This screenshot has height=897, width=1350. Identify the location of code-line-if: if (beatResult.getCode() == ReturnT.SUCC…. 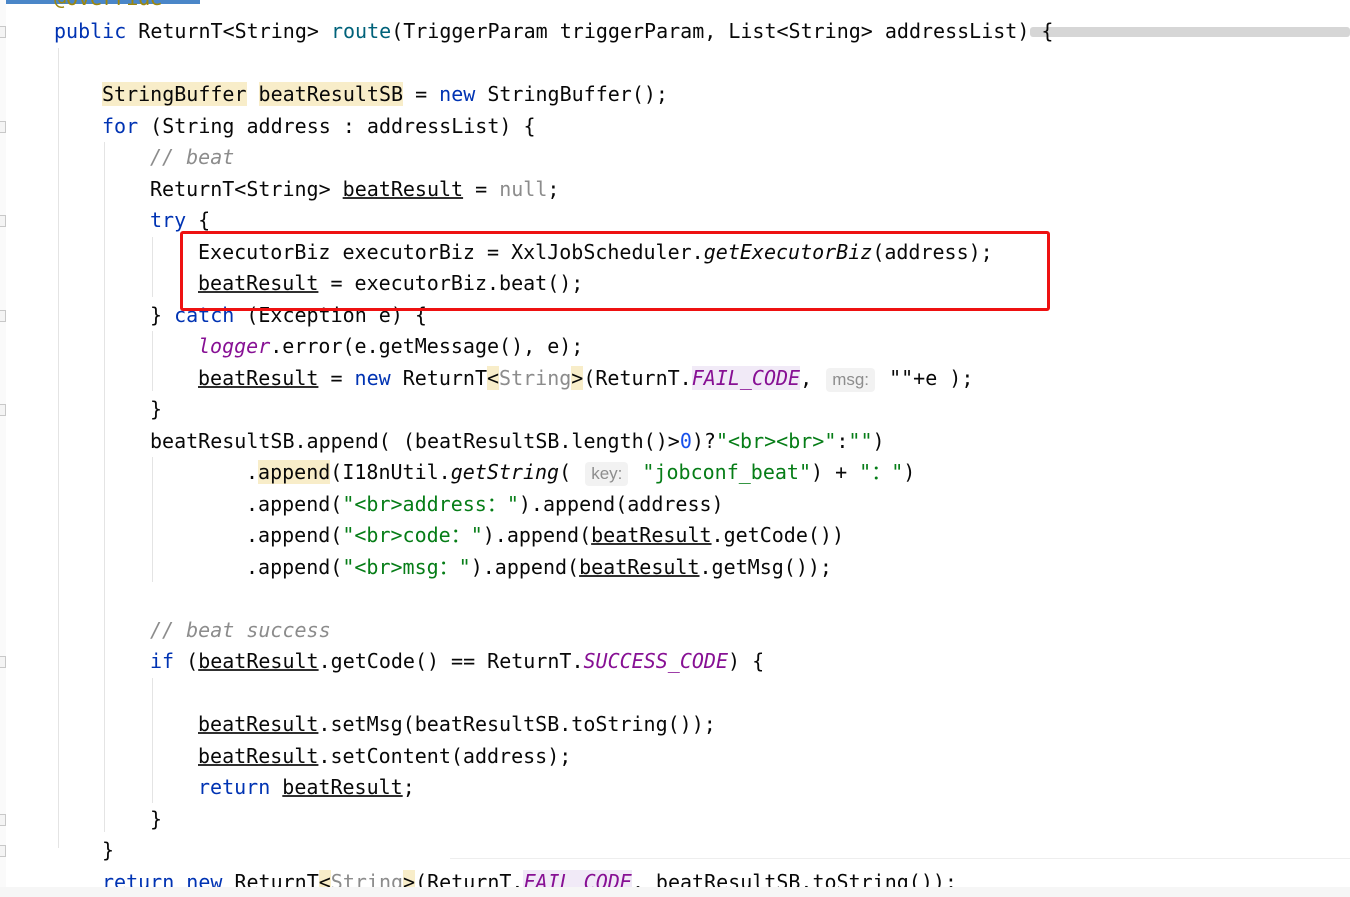
(457, 661).